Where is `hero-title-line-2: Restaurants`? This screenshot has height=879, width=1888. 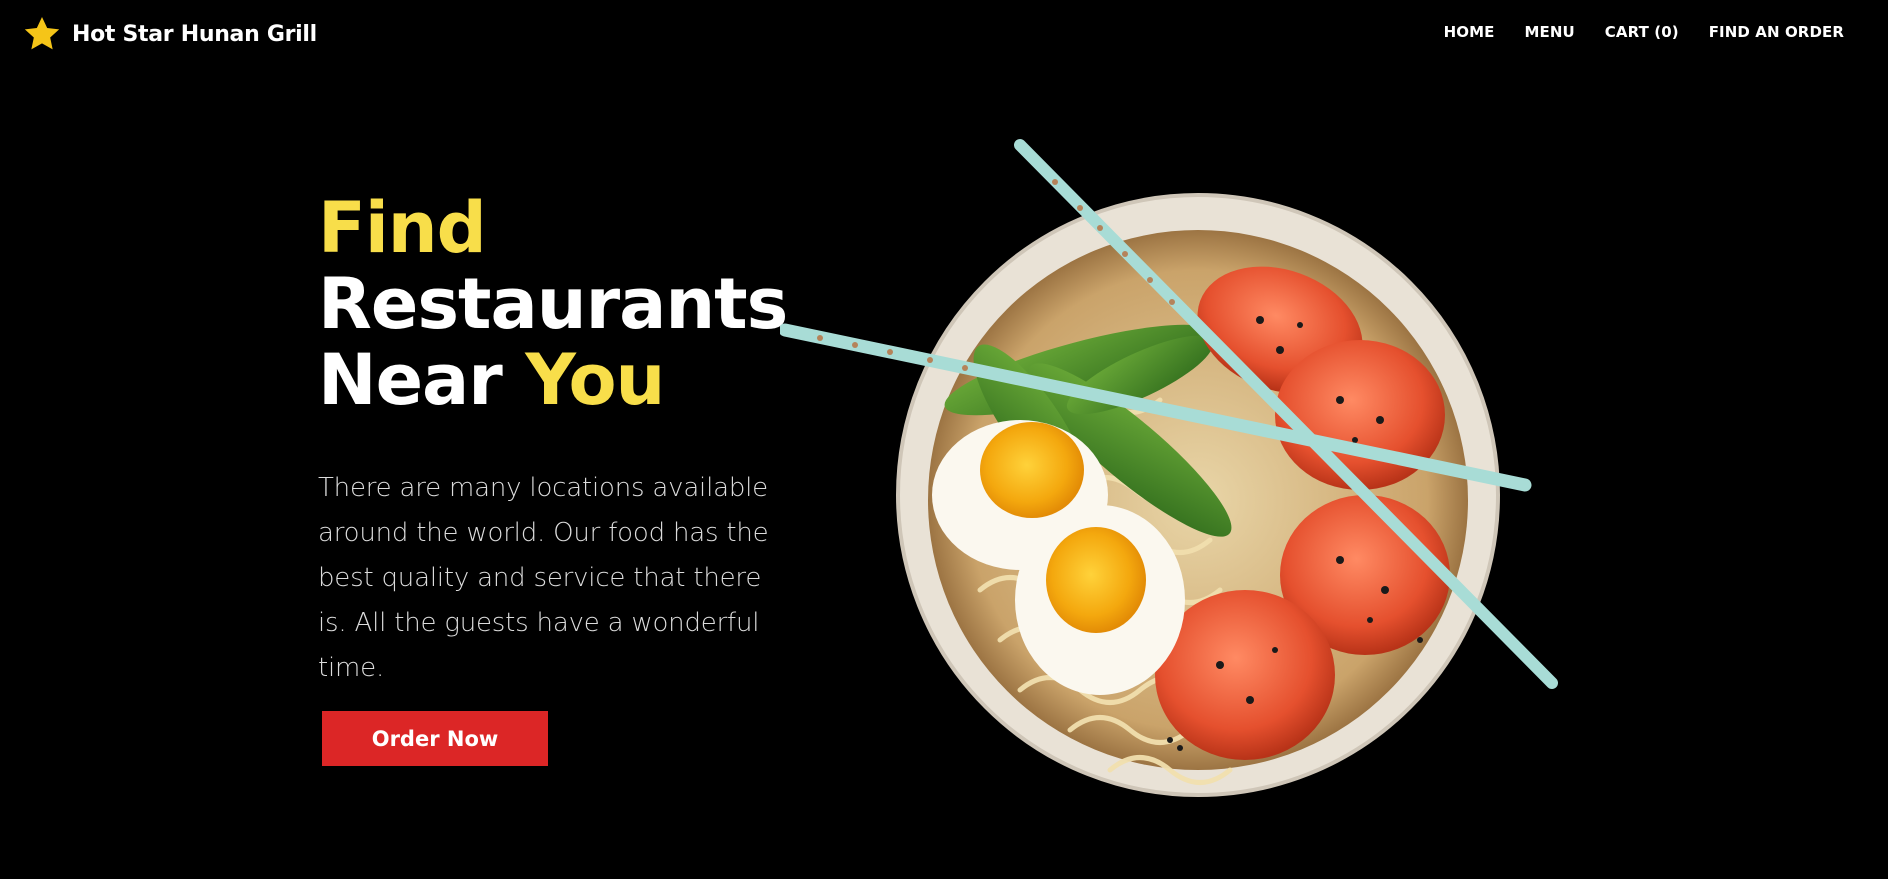 hero-title-line-2: Restaurants is located at coordinates (553, 304).